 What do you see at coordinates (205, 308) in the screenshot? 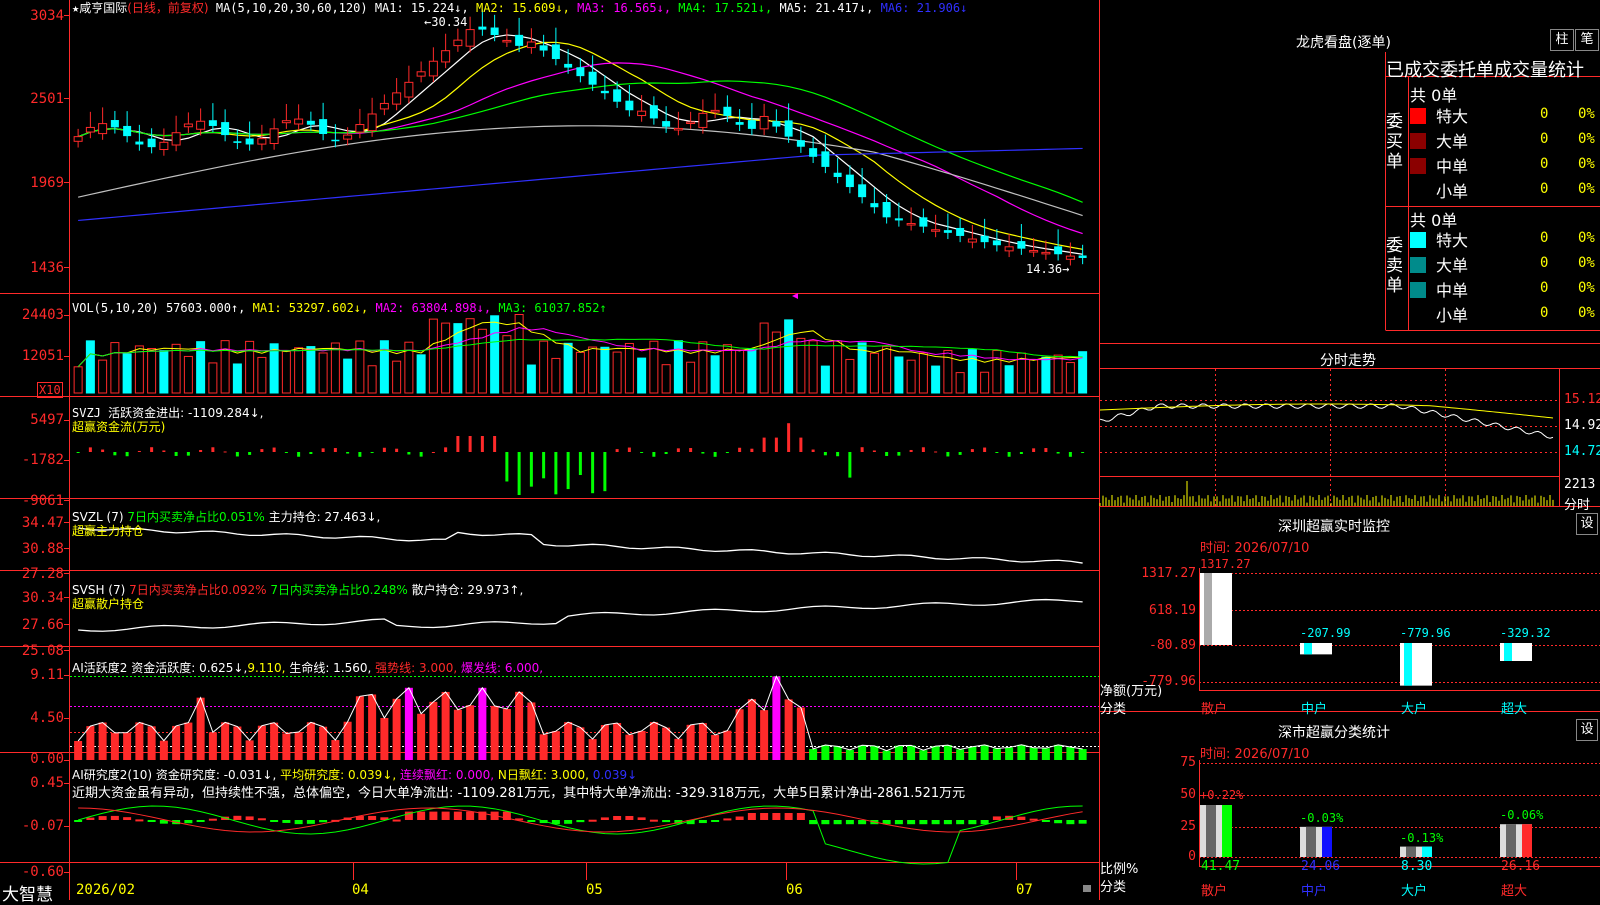
I see `vol-value: 57603.000↑,` at bounding box center [205, 308].